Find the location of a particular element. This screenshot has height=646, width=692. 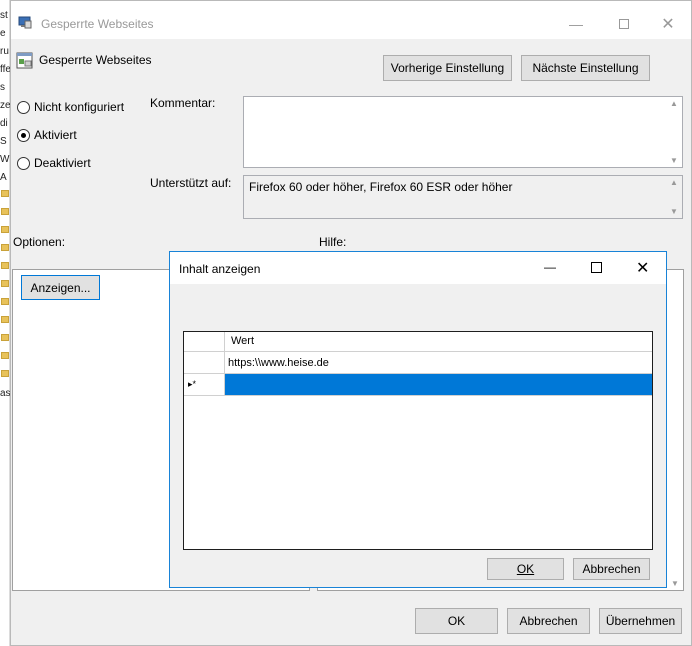

radio-not-configured: Nicht konfiguriert is located at coordinates (70, 107).